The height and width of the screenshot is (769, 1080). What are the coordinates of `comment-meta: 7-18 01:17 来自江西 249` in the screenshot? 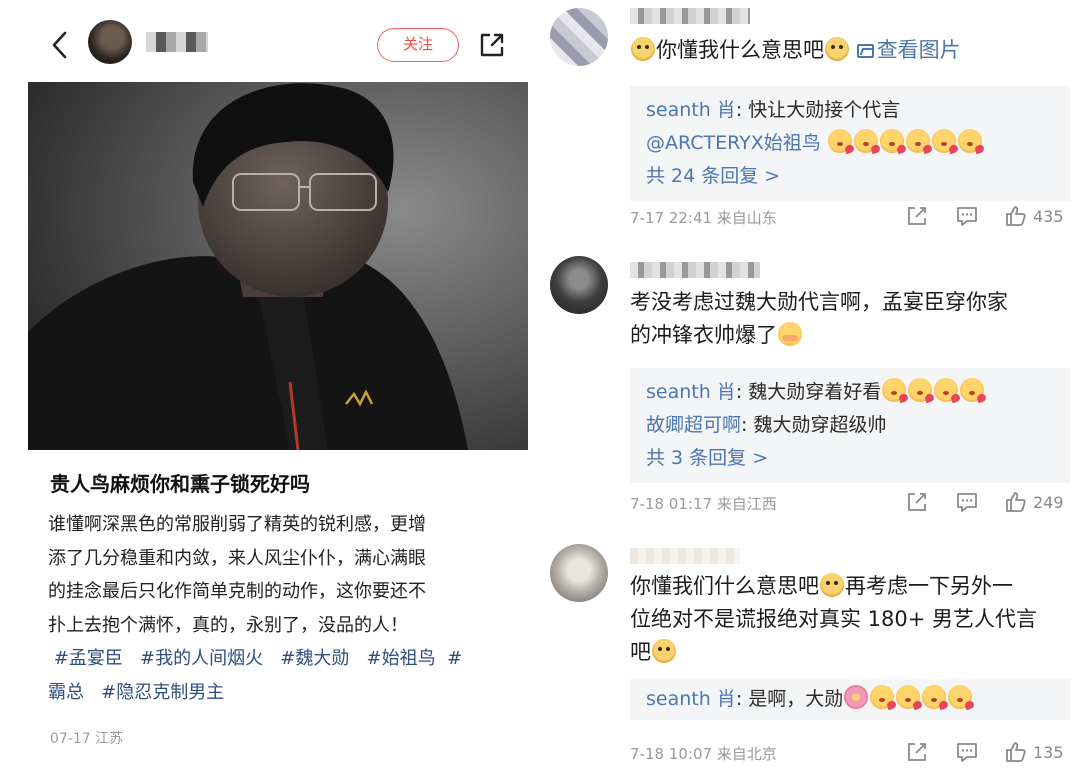 It's located at (855, 503).